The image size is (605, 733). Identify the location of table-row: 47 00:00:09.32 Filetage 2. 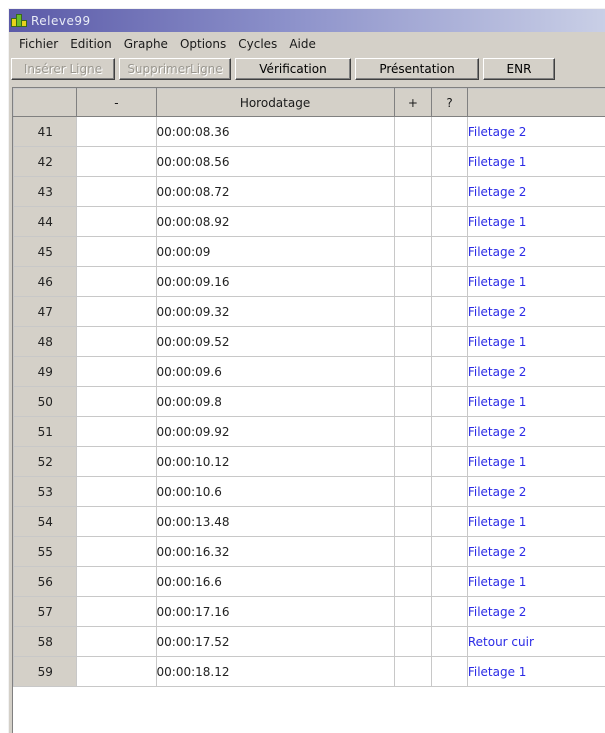
(309, 311).